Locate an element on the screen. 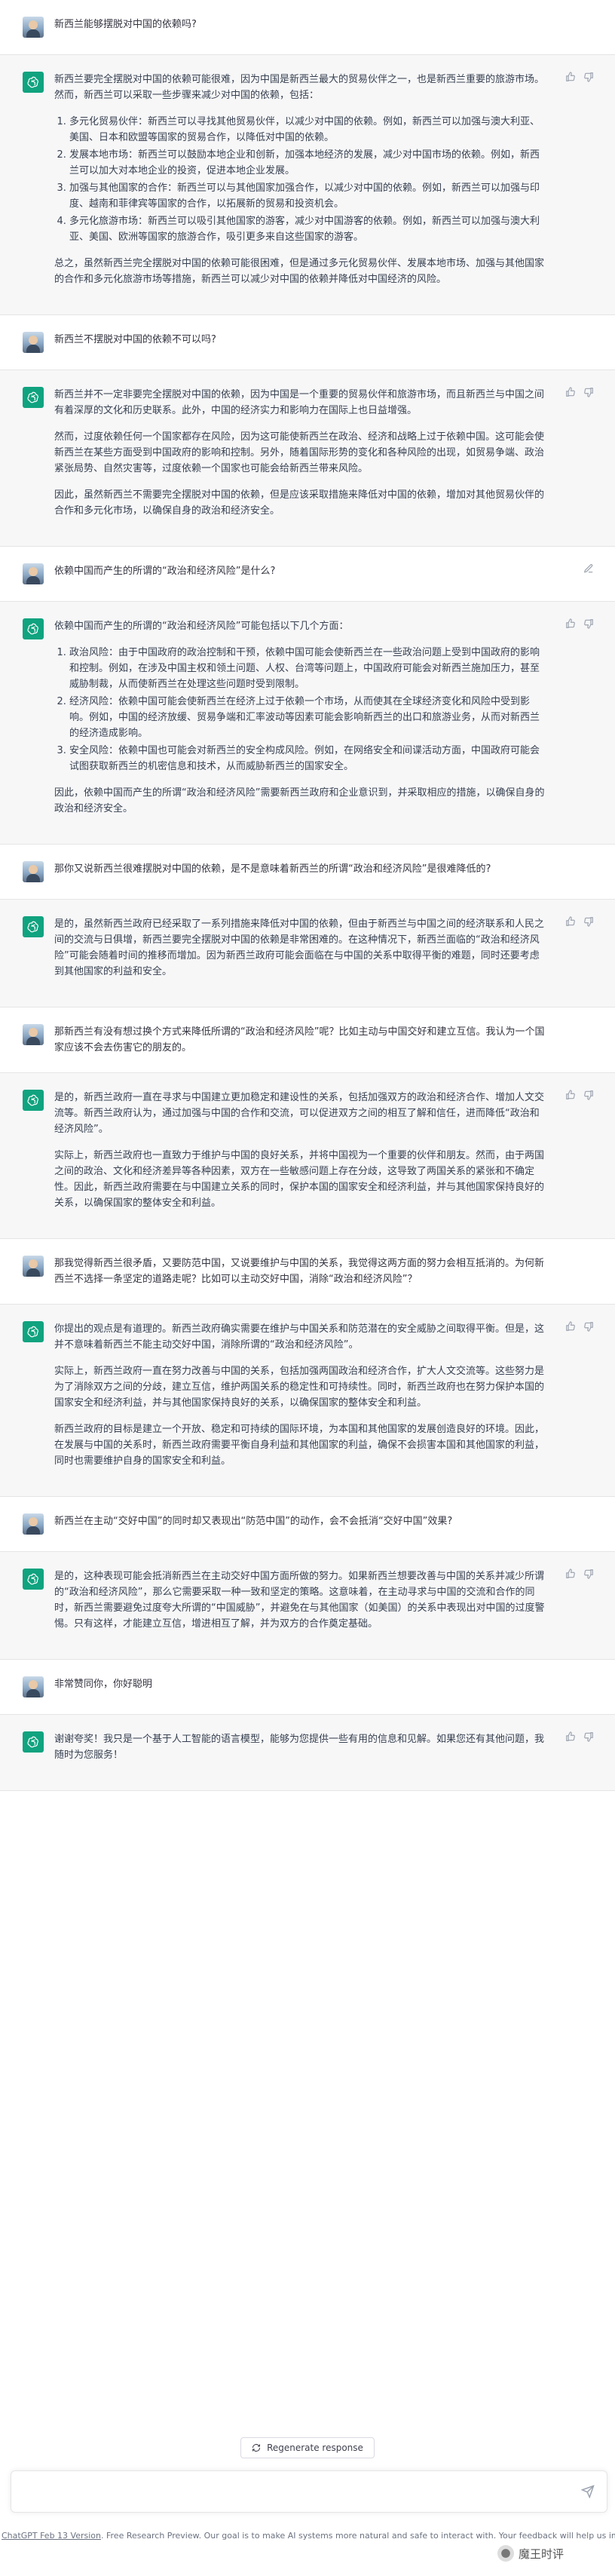 This screenshot has height=2576, width=615. user-message: 依赖中国而产生的所谓的“政治和经济风险”是什么? is located at coordinates (307, 574).